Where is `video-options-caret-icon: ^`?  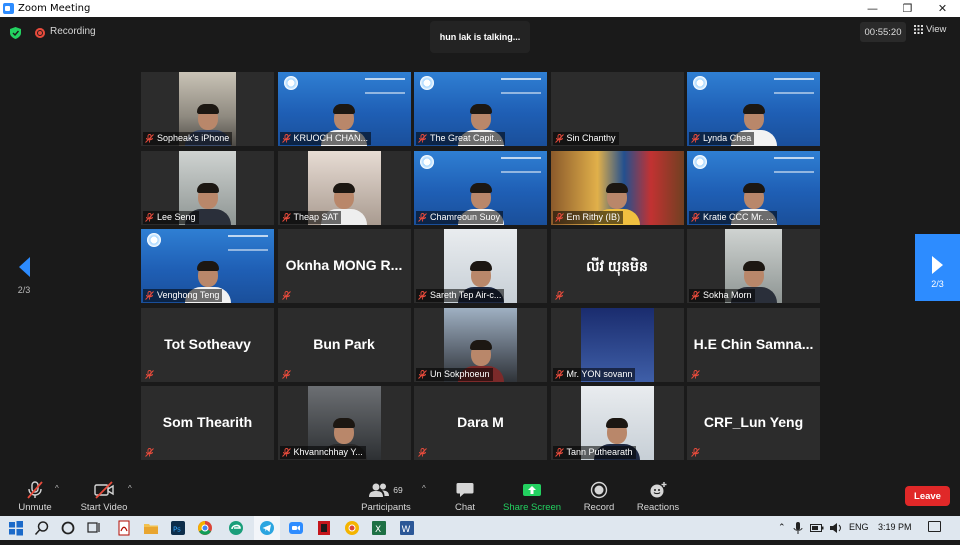
video-options-caret-icon: ^ is located at coordinates (130, 488).